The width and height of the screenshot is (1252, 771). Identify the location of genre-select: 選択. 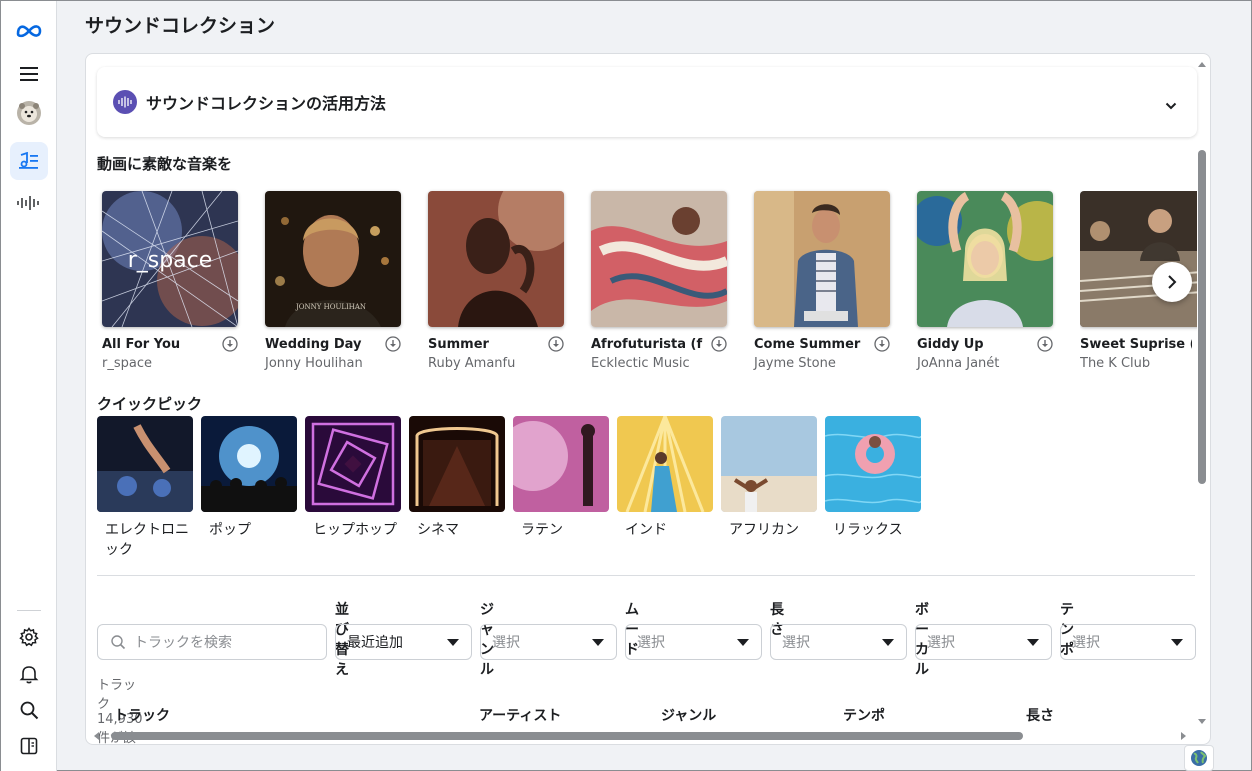
(548, 642).